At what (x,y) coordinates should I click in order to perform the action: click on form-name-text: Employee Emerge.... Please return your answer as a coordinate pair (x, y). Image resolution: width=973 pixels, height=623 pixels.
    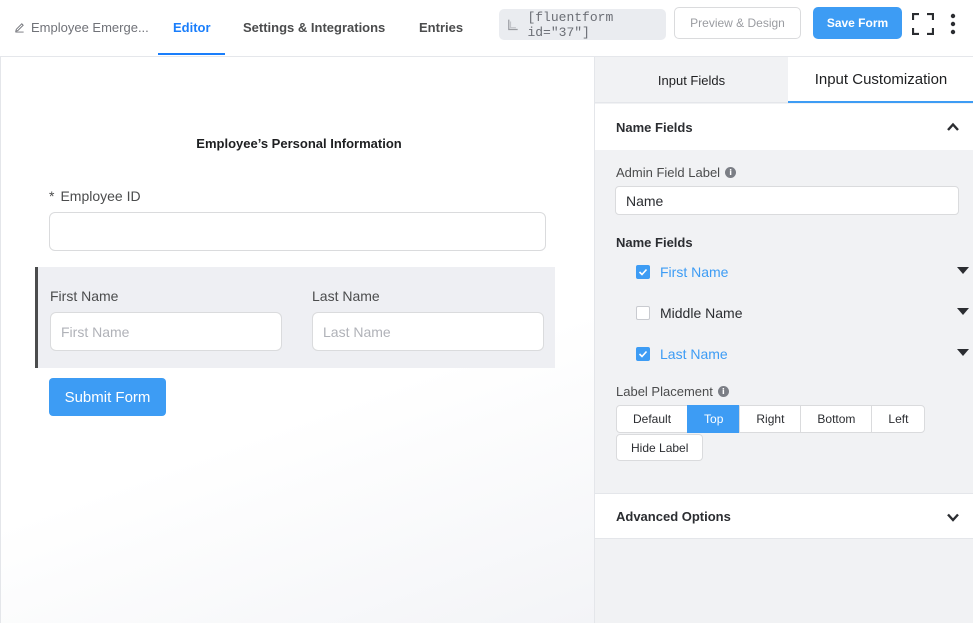
    Looking at the image, I should click on (90, 27).